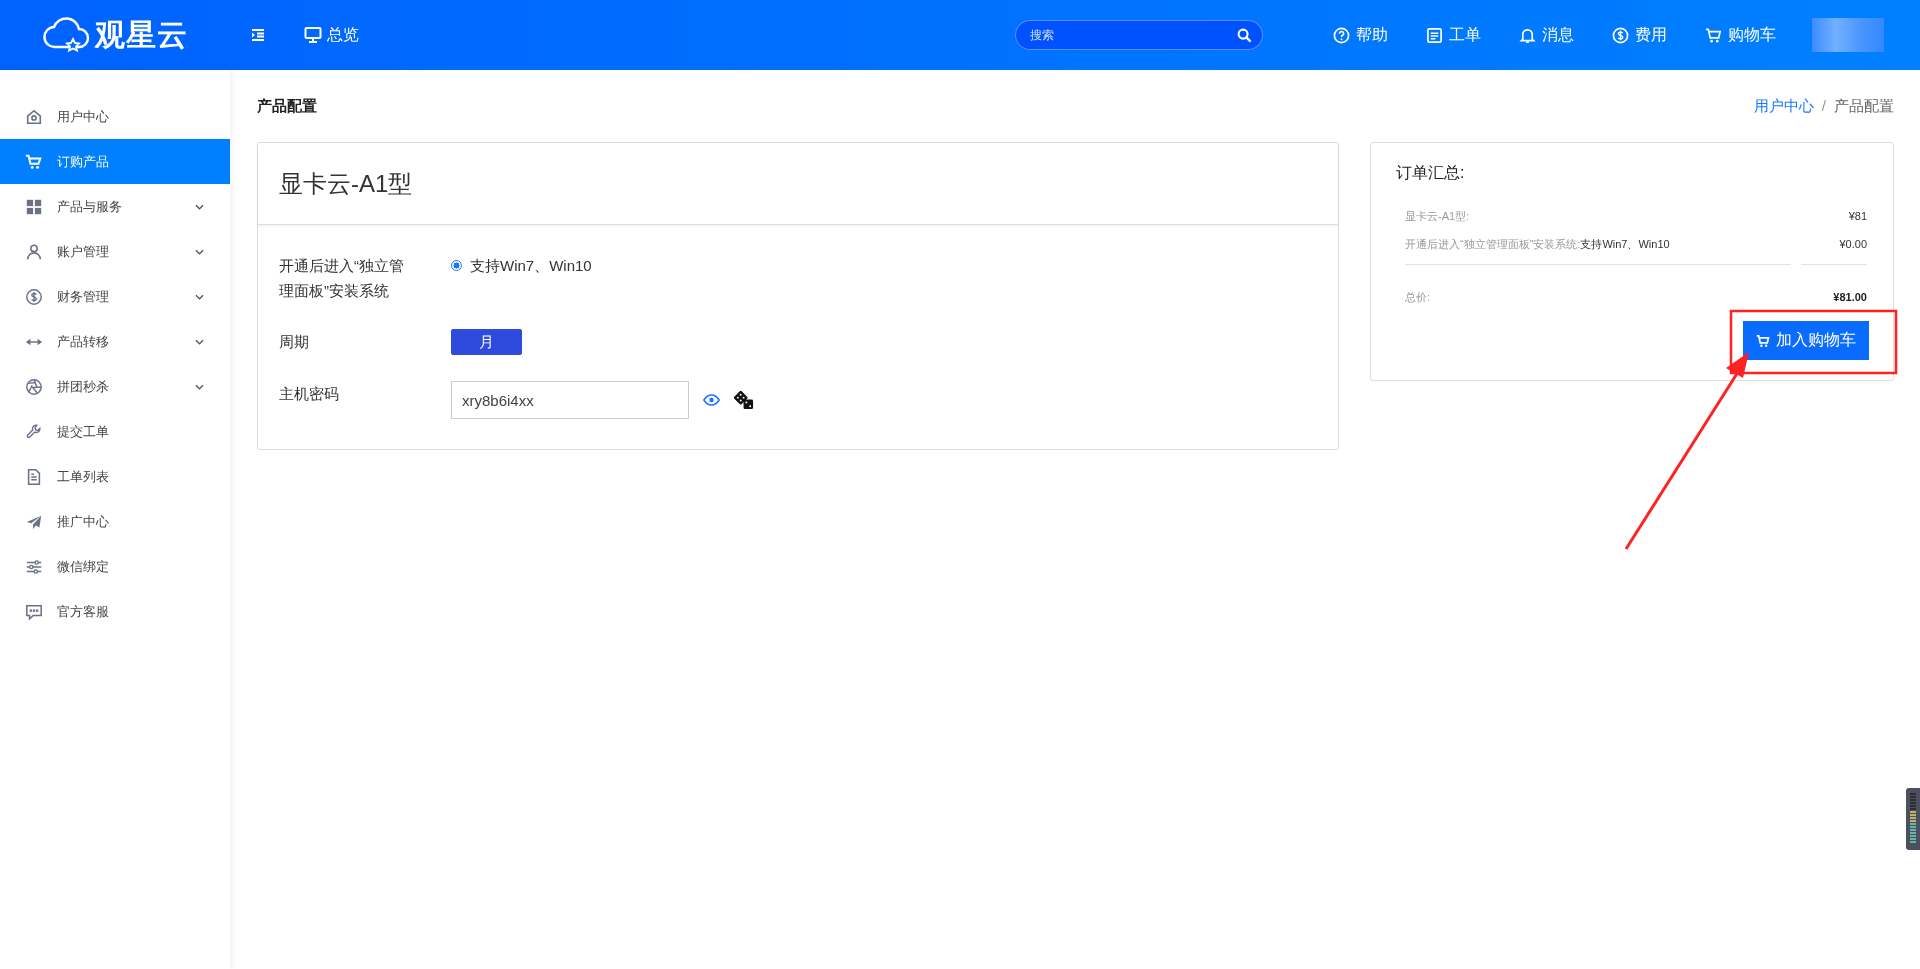 The height and width of the screenshot is (969, 1920). I want to click on sidebar-item: 财务管理, so click(115, 296).